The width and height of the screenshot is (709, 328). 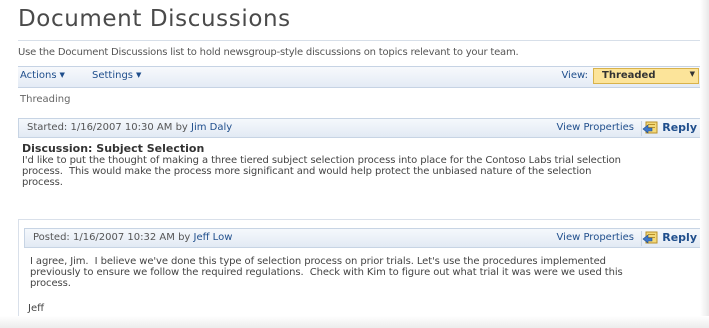 I want to click on title-divider, so click(x=359, y=40).